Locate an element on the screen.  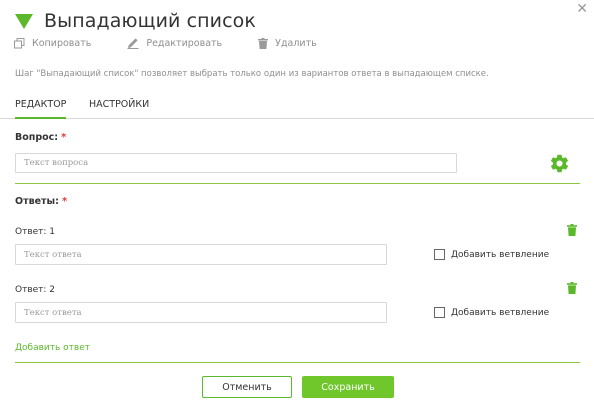
cancel-button: Отменить is located at coordinates (247, 387).